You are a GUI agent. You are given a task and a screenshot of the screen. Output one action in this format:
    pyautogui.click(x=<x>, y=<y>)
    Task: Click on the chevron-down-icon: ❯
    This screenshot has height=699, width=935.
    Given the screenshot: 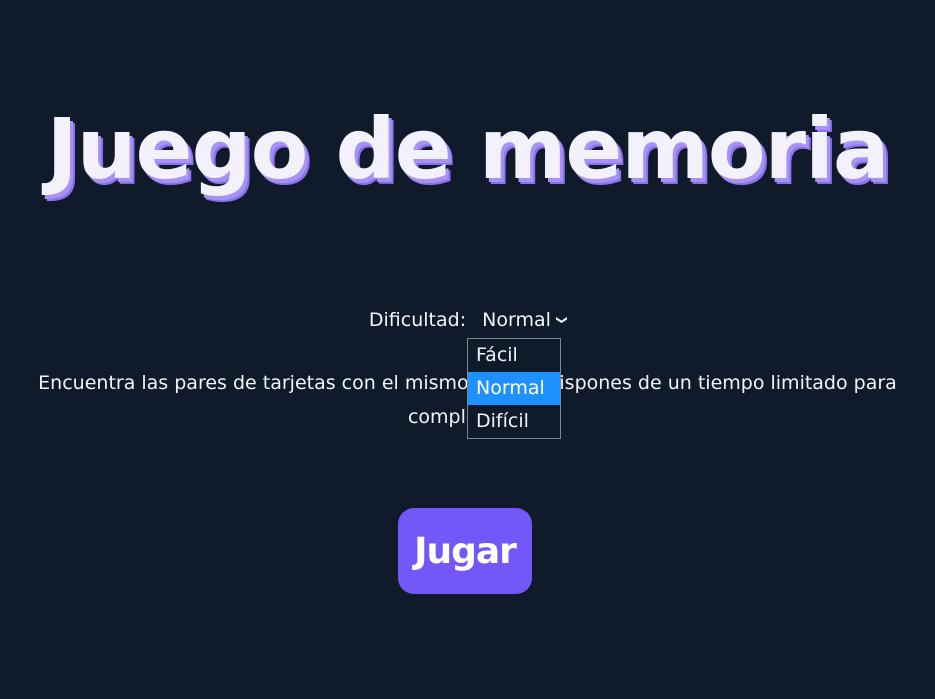 What is the action you would take?
    pyautogui.click(x=562, y=320)
    